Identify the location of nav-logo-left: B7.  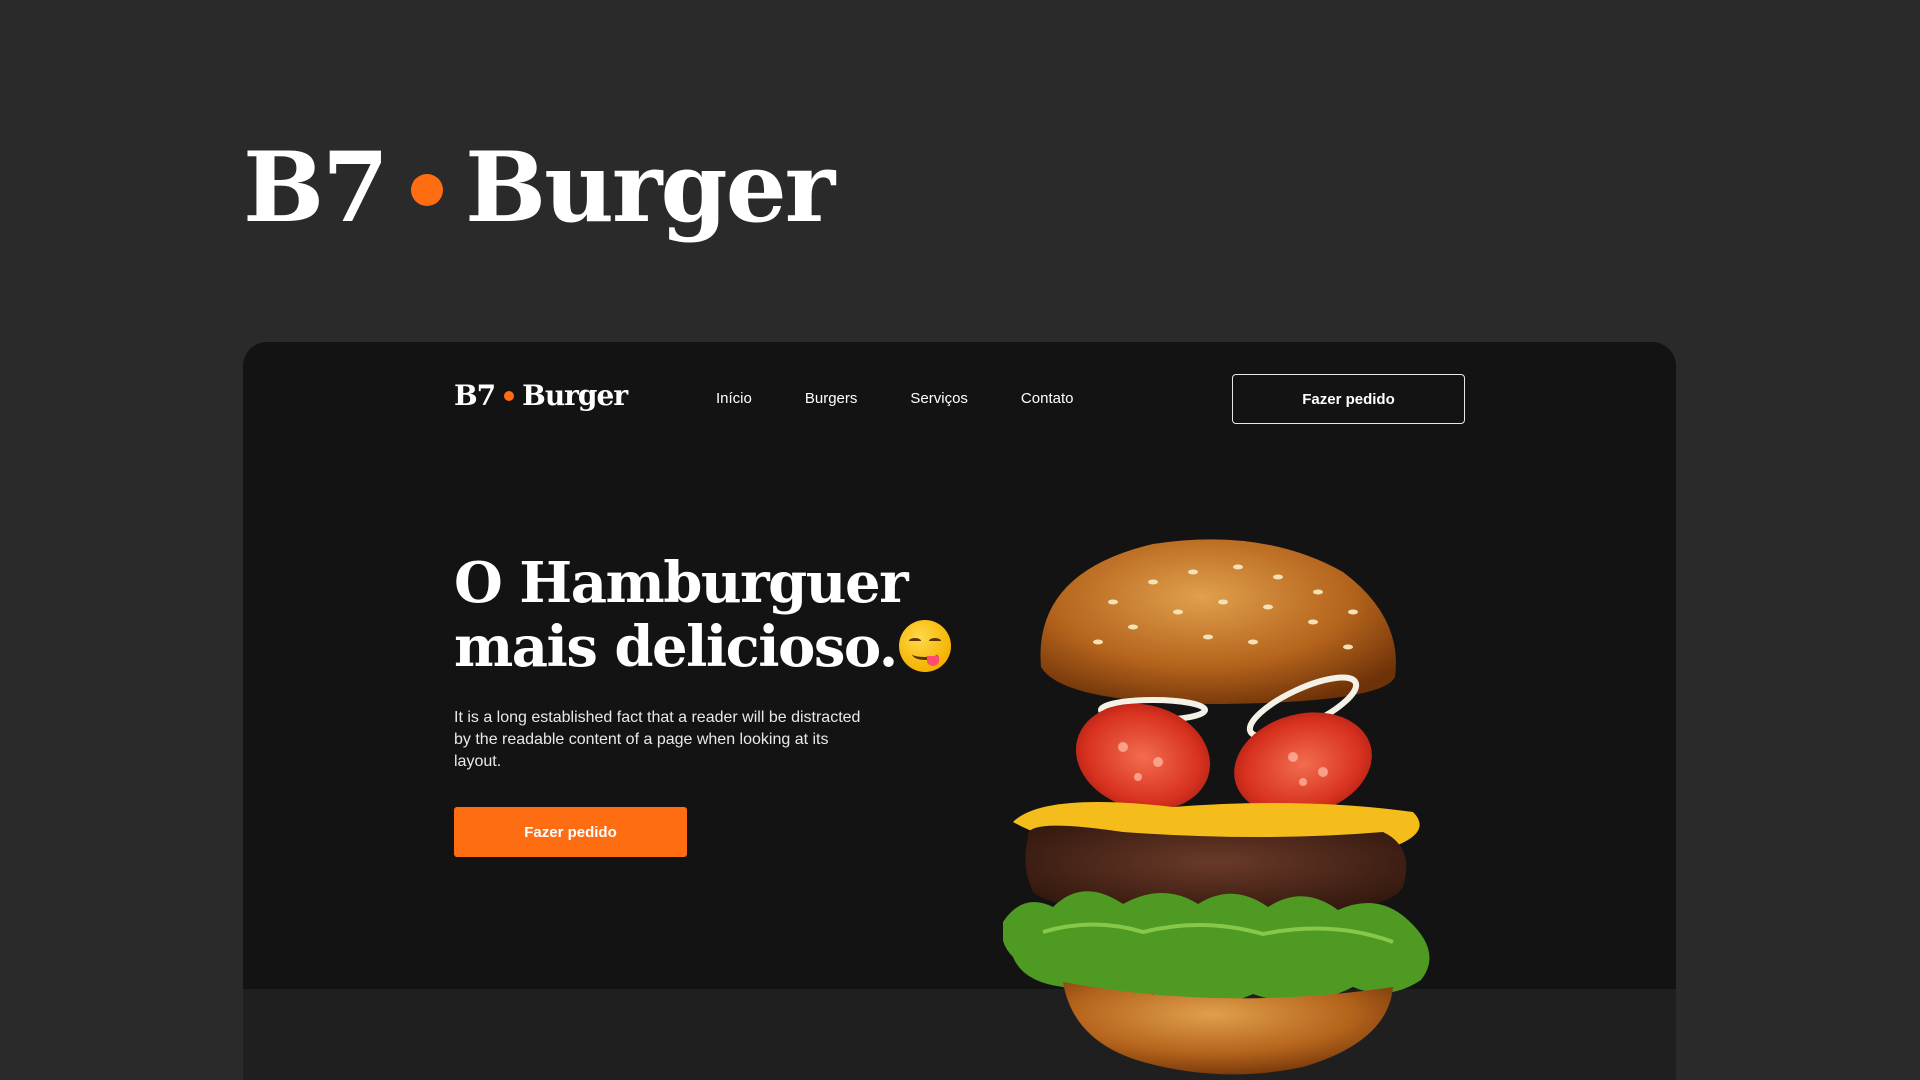
(475, 395).